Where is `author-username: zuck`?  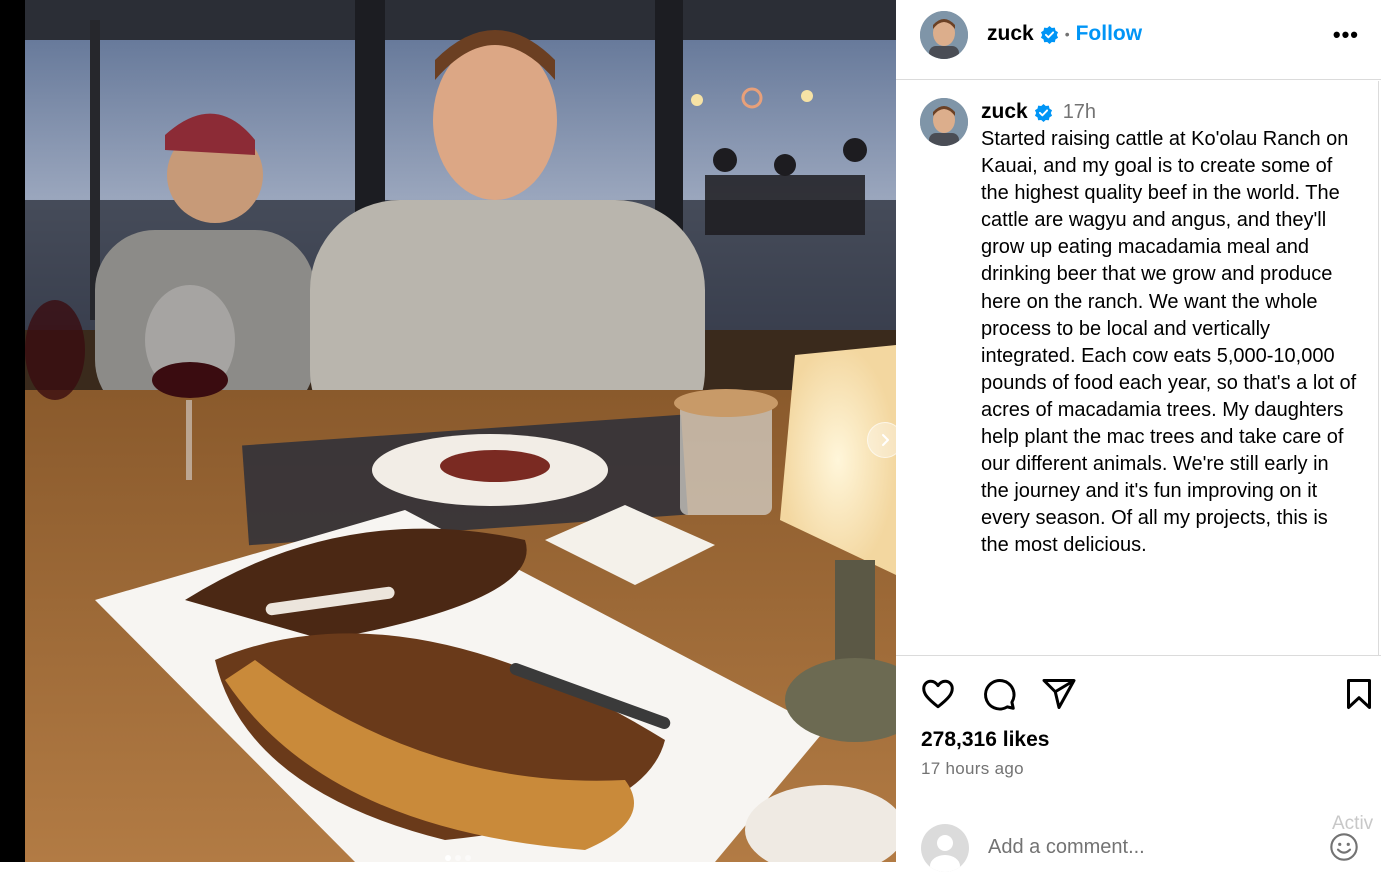 author-username: zuck is located at coordinates (1010, 34).